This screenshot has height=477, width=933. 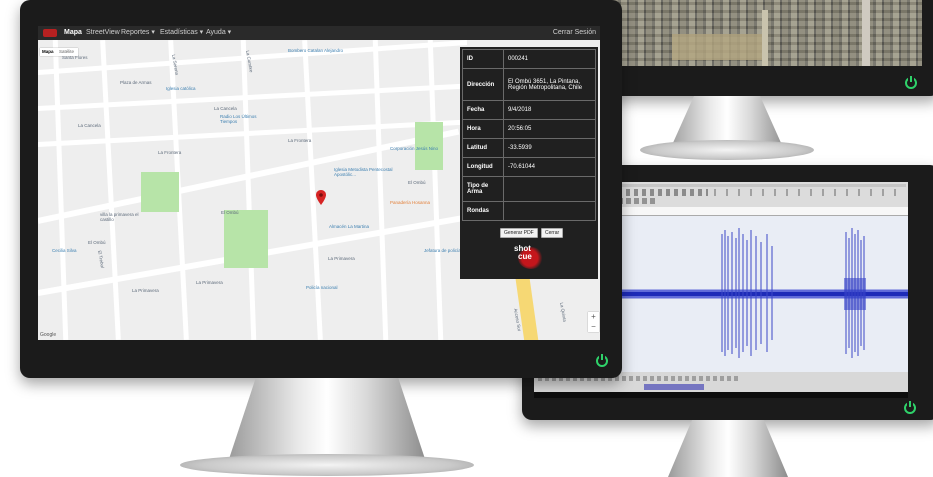 I want to click on zoom-out-button: −, so click(x=593, y=327).